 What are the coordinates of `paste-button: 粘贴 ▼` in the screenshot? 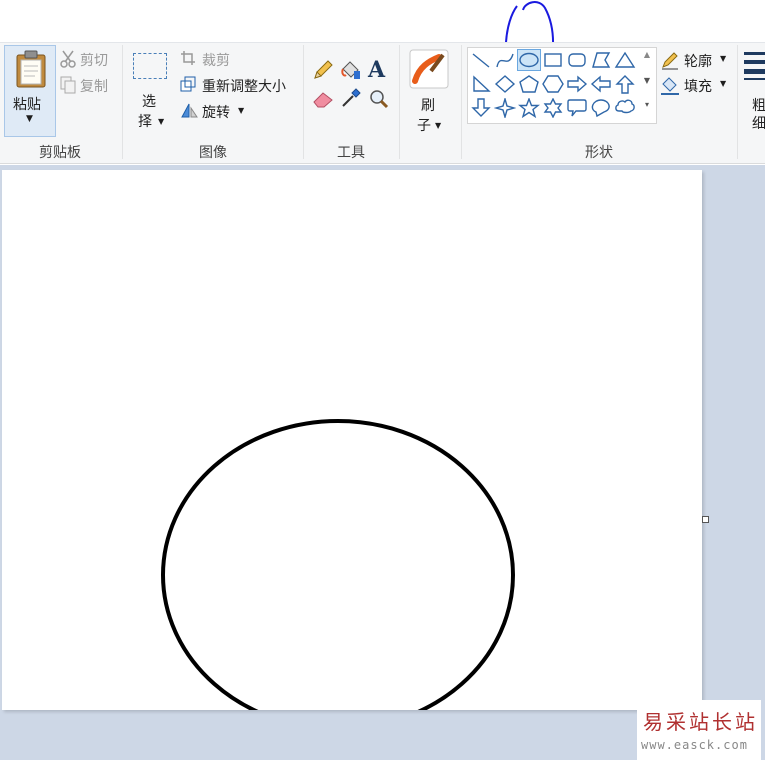 It's located at (30, 91).